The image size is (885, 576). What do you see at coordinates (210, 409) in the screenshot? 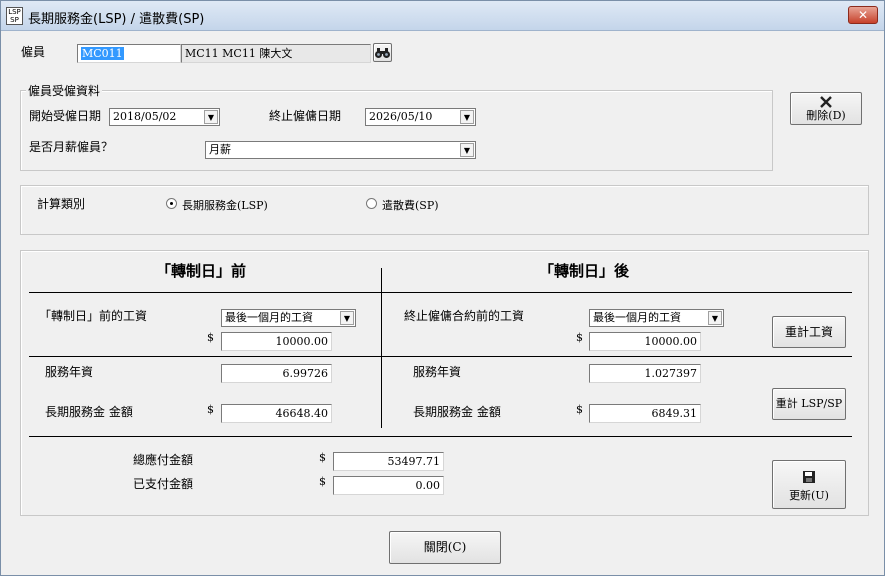
I see `before-amount-currency: $` at bounding box center [210, 409].